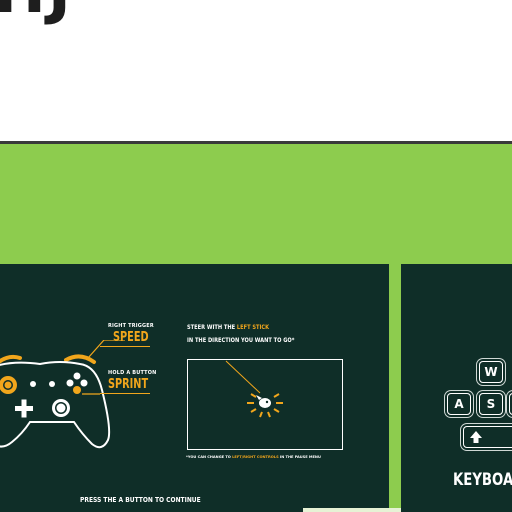 This screenshot has width=512, height=512. What do you see at coordinates (132, 373) in the screenshot?
I see `hold-a-caption: HOLD A BUTTON` at bounding box center [132, 373].